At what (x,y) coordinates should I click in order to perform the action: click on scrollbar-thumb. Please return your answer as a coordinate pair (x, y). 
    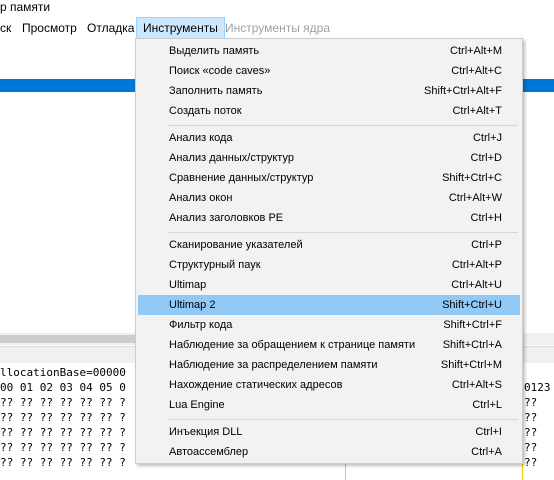
    Looking at the image, I should click on (75, 339).